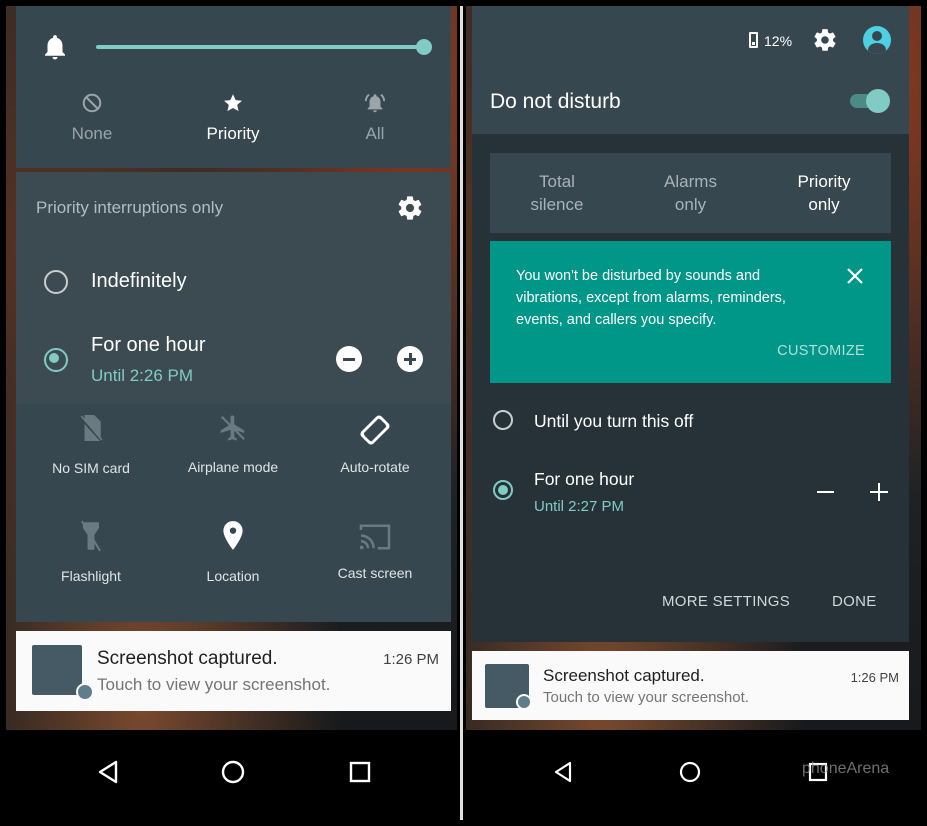 Image resolution: width=927 pixels, height=826 pixels. I want to click on mode-tabs: Total silence Alarms only Priority only, so click(690, 193).